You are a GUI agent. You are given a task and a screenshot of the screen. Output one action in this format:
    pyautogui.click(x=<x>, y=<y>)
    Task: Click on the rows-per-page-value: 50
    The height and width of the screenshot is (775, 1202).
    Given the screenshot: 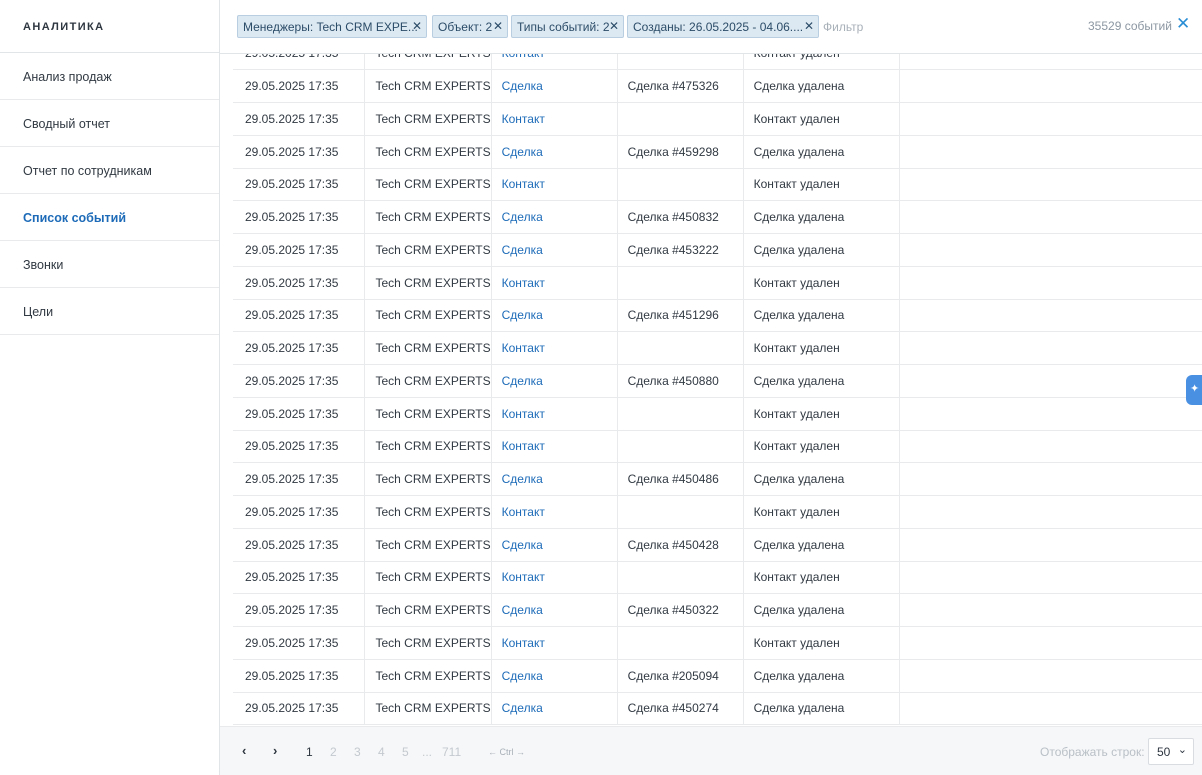 What is the action you would take?
    pyautogui.click(x=1164, y=752)
    